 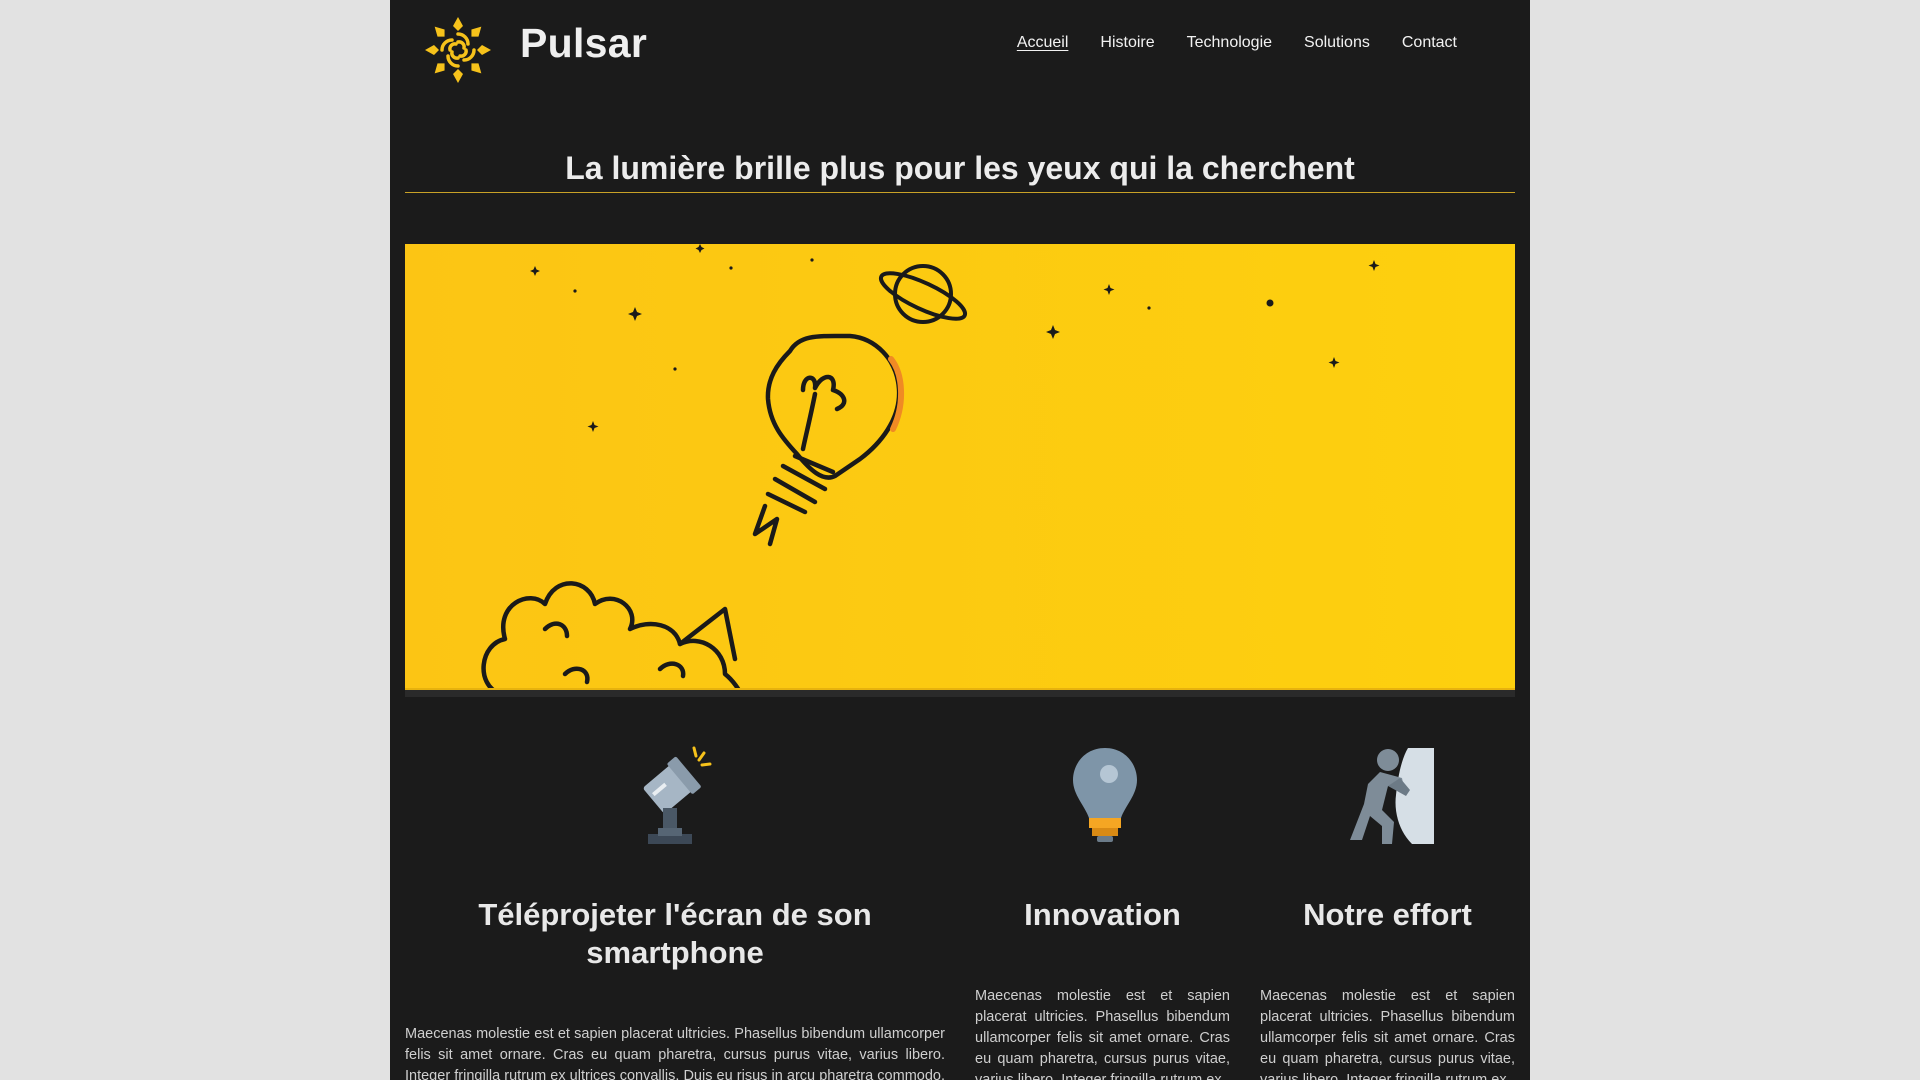 What do you see at coordinates (675, 933) in the screenshot?
I see `feature-title-projection: Téléprojeter l'écran de son smartphone` at bounding box center [675, 933].